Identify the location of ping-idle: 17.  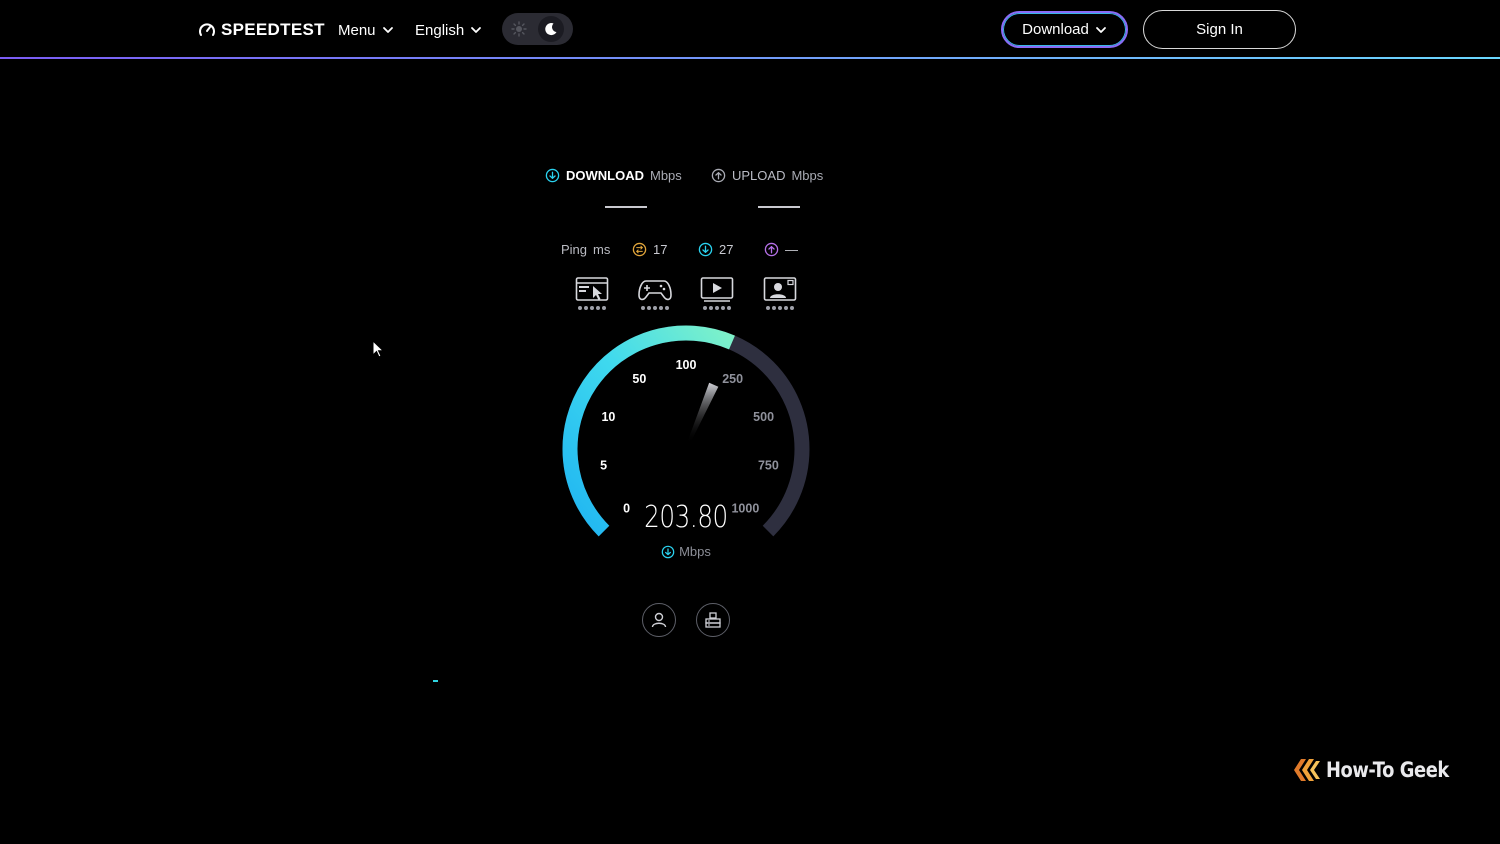
(649, 249).